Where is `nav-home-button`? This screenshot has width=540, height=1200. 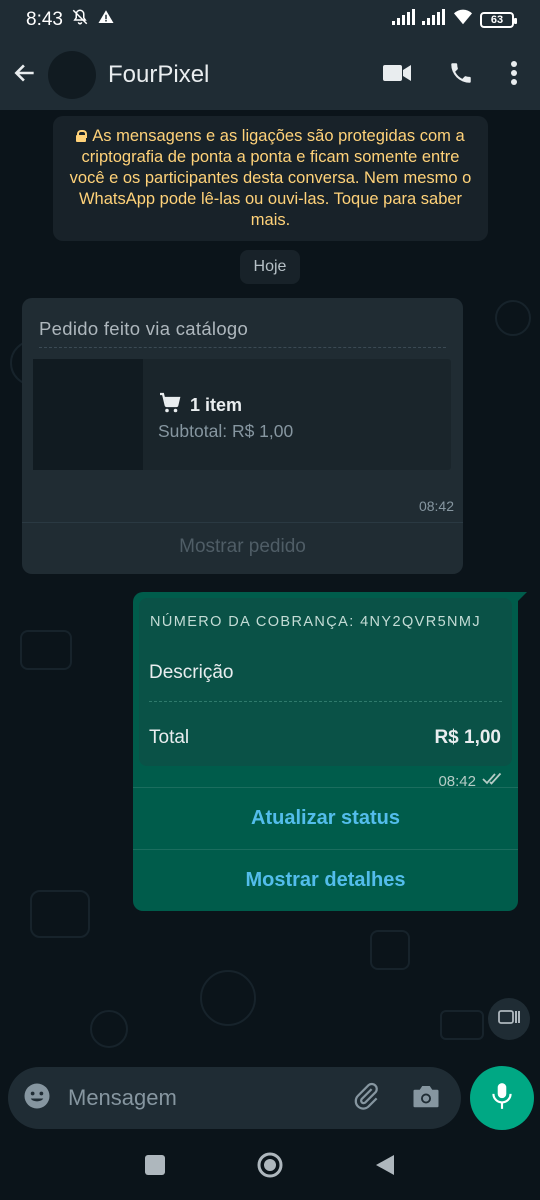 nav-home-button is located at coordinates (270, 1167).